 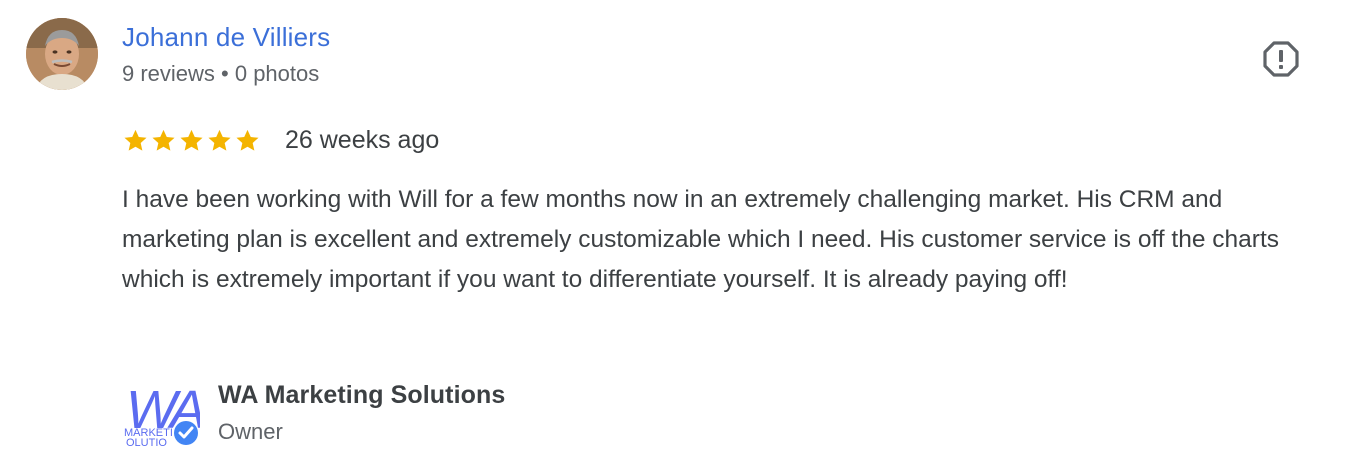 I want to click on avatar-photo, so click(x=62, y=54).